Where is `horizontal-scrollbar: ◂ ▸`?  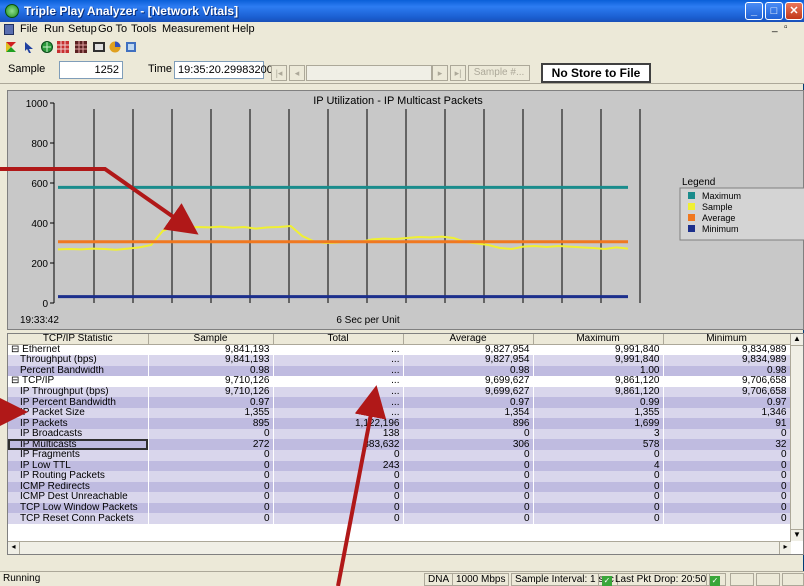 horizontal-scrollbar: ◂ ▸ is located at coordinates (399, 547).